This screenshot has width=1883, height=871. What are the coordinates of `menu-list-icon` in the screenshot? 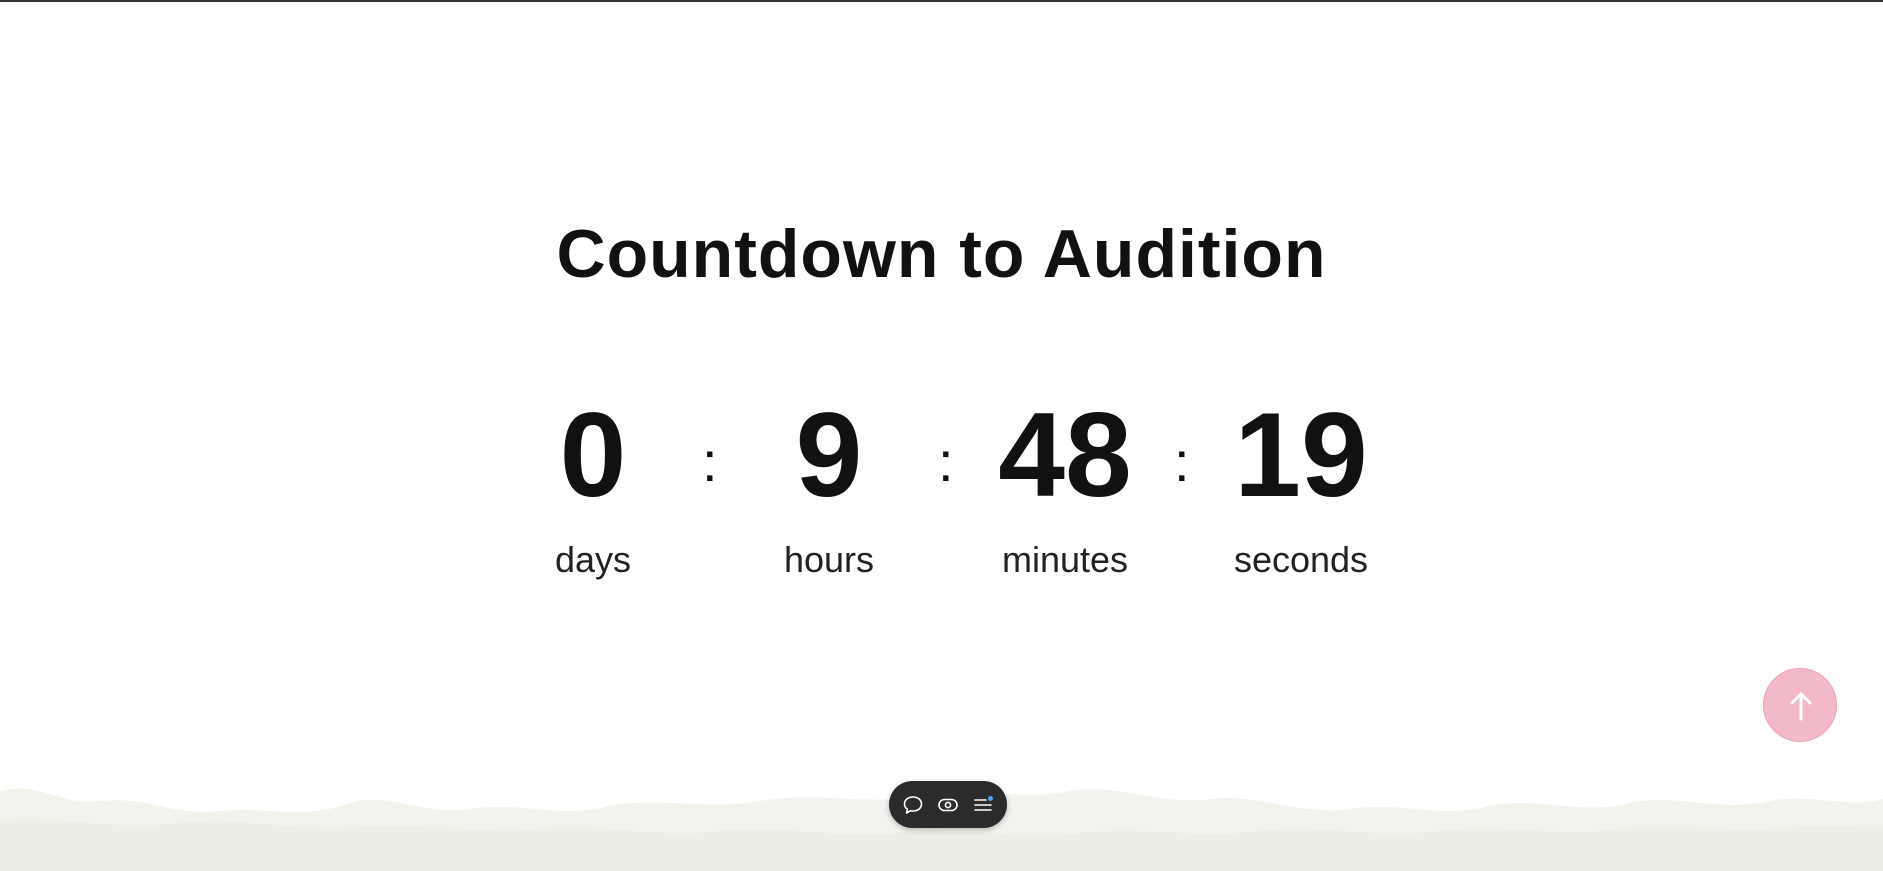 It's located at (983, 803).